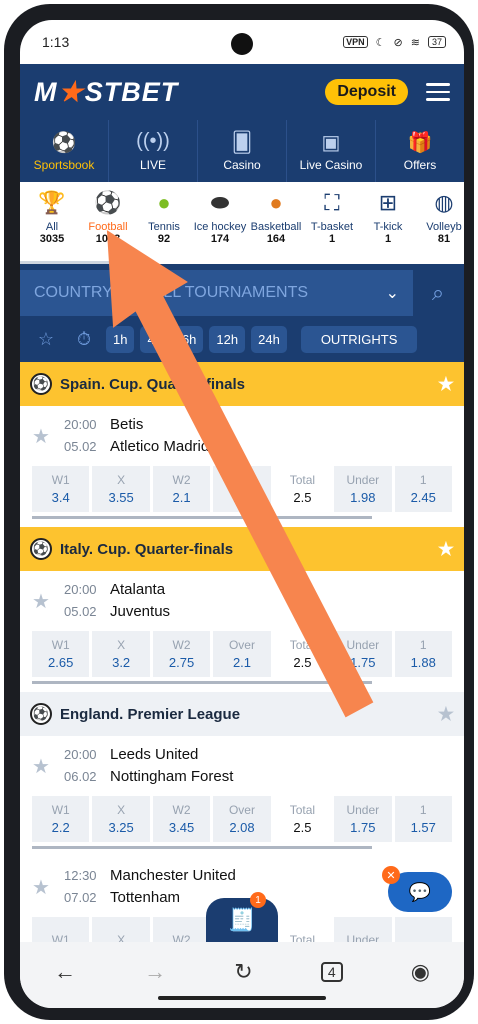 Image resolution: width=478 pixels, height=1024 pixels. I want to click on sport-t-basket: ⛶ T-basket 1, so click(332, 226).